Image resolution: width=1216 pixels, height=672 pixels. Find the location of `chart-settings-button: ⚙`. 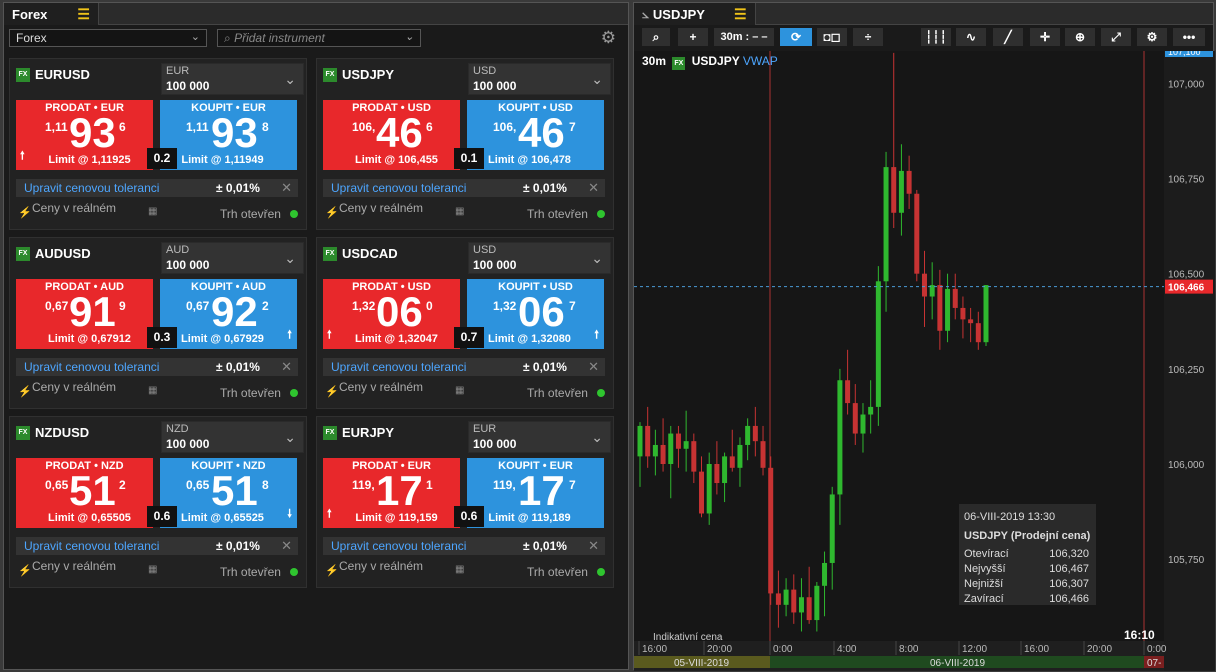

chart-settings-button: ⚙ is located at coordinates (1152, 37).